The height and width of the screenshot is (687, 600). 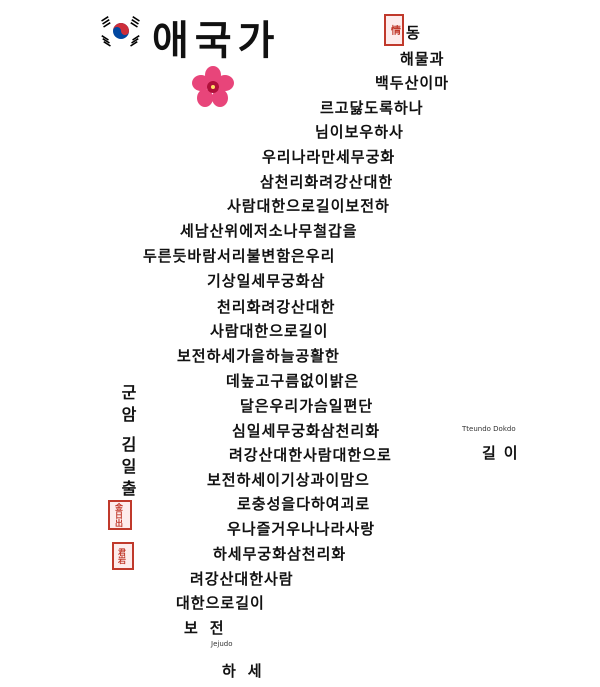 What do you see at coordinates (504, 453) in the screenshot?
I see `side-text: 길이` at bounding box center [504, 453].